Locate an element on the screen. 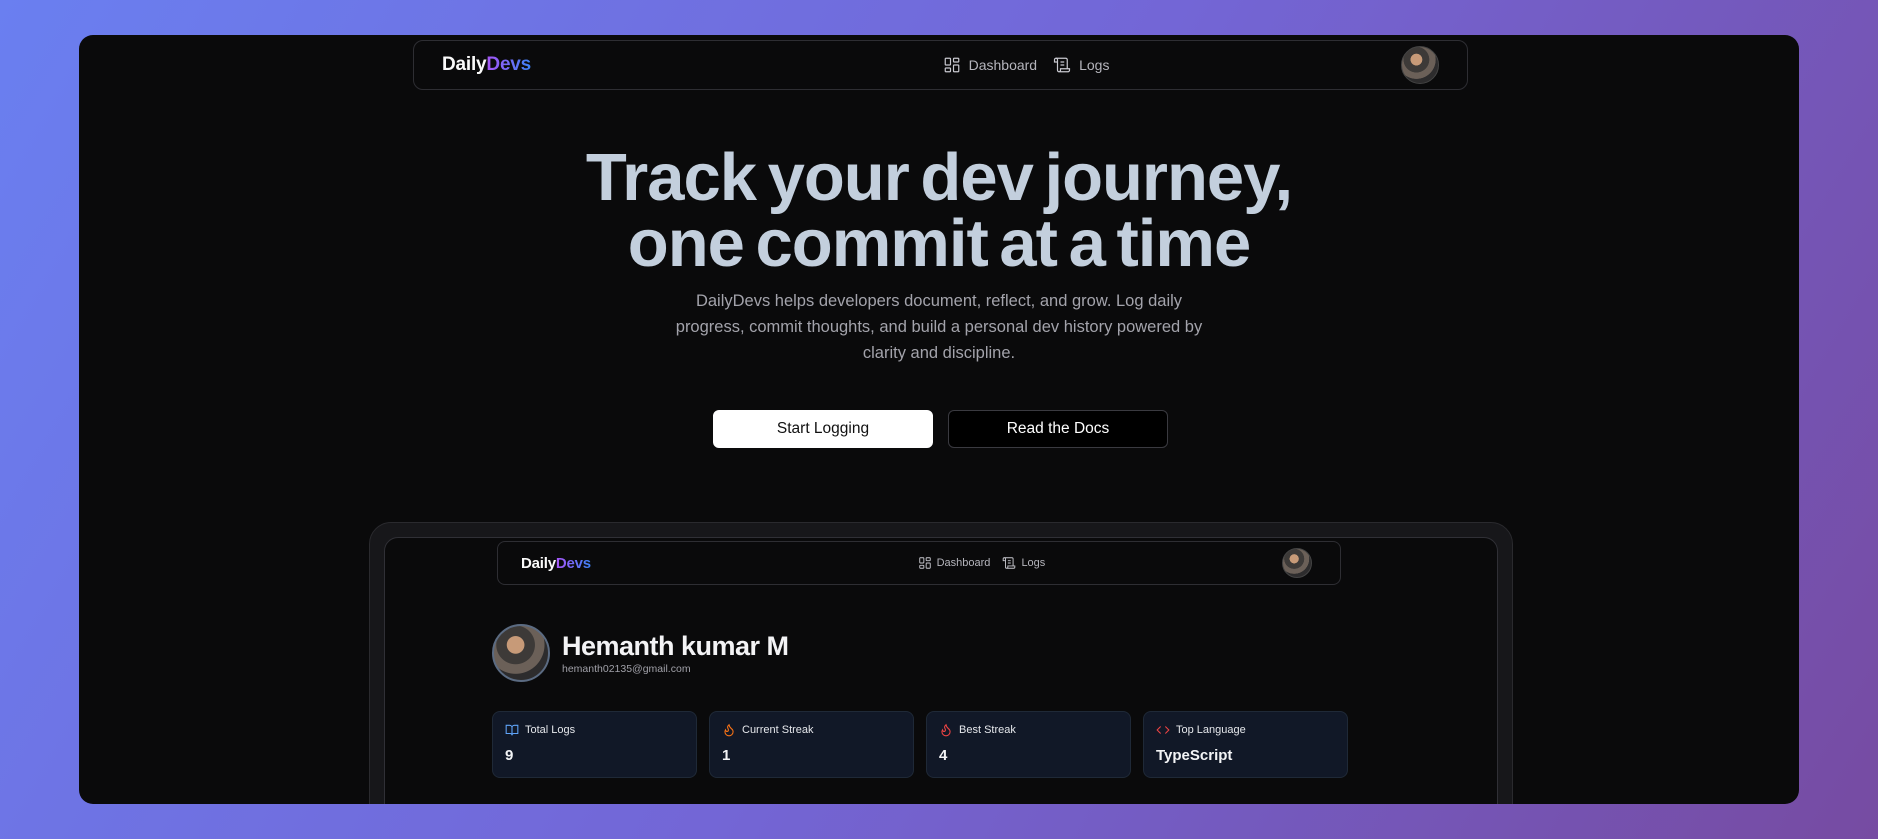 This screenshot has width=1878, height=839. brand-logo: DailyDevs is located at coordinates (486, 65).